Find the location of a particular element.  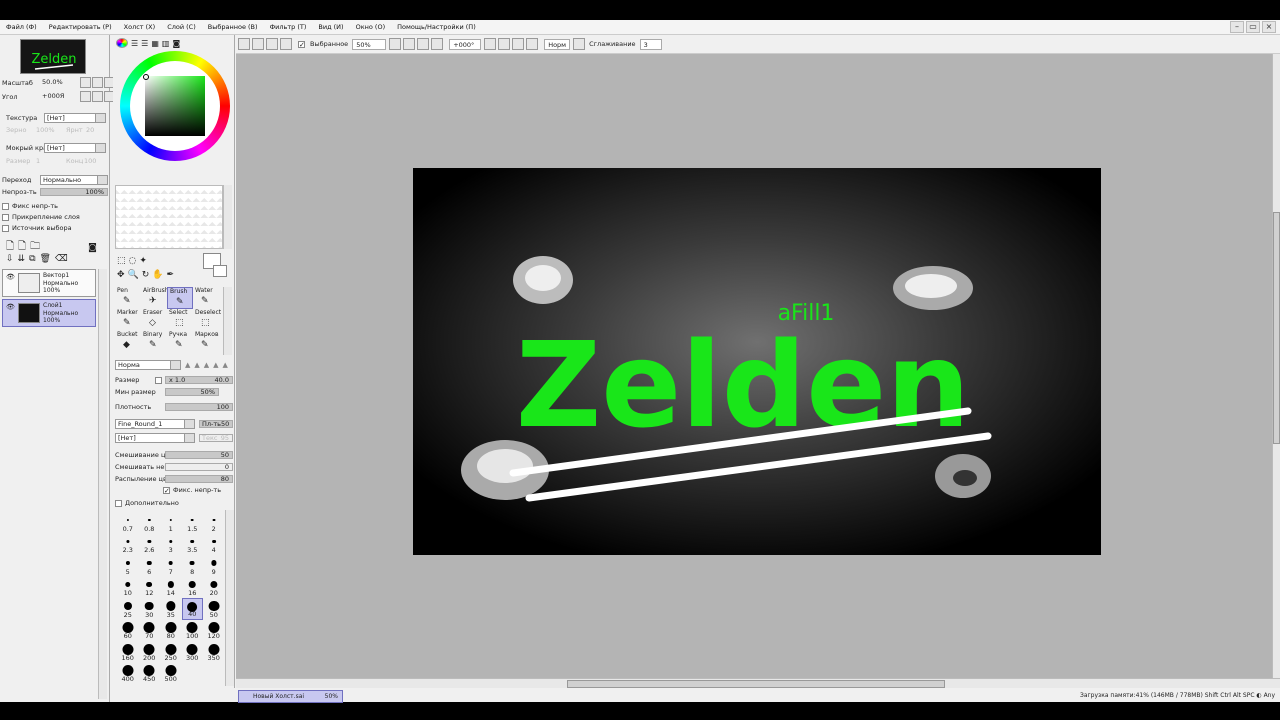

fix-opacity-checkbox is located at coordinates (5, 206).